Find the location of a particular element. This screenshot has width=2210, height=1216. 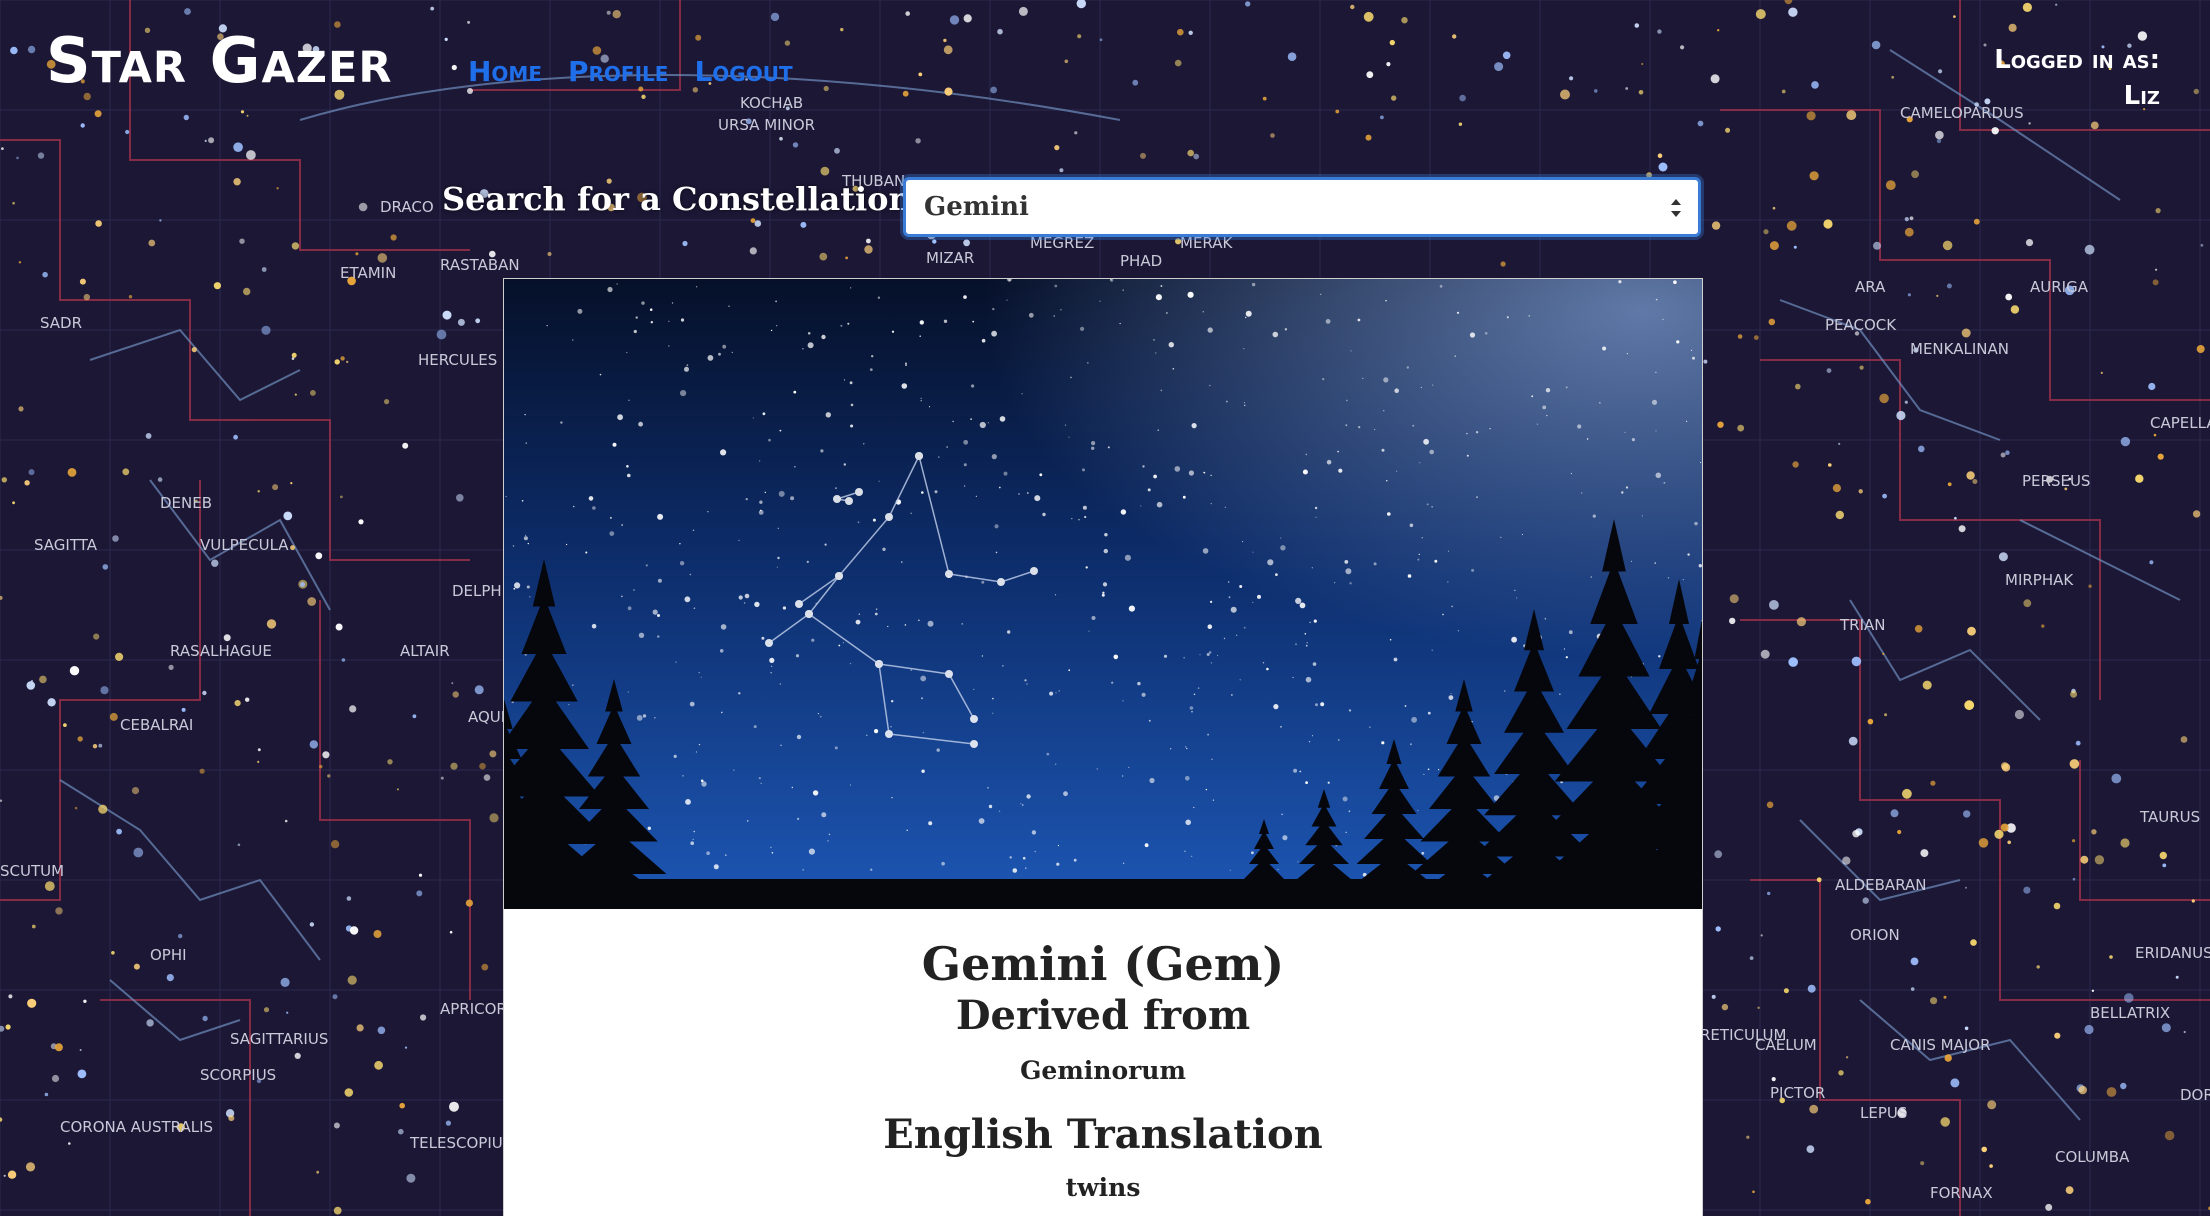

svg-text: AURIGA is located at coordinates (2059, 287).